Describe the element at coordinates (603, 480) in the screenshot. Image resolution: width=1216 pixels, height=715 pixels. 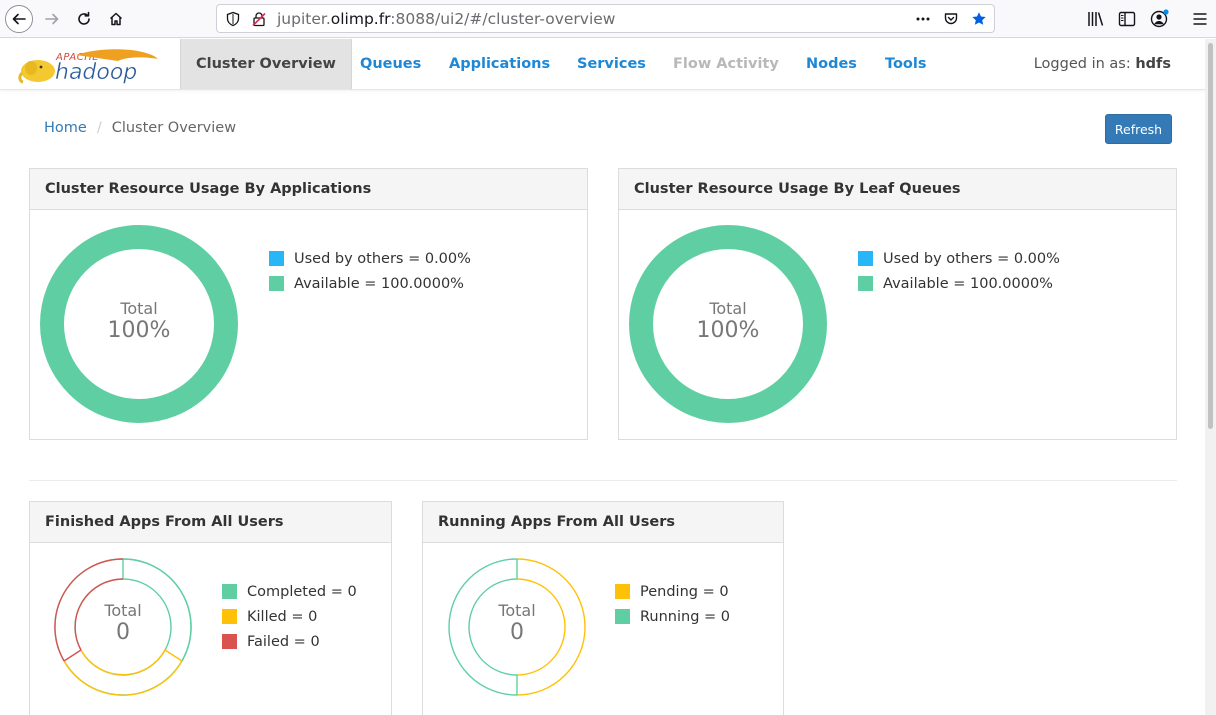
I see `section-divider` at that location.